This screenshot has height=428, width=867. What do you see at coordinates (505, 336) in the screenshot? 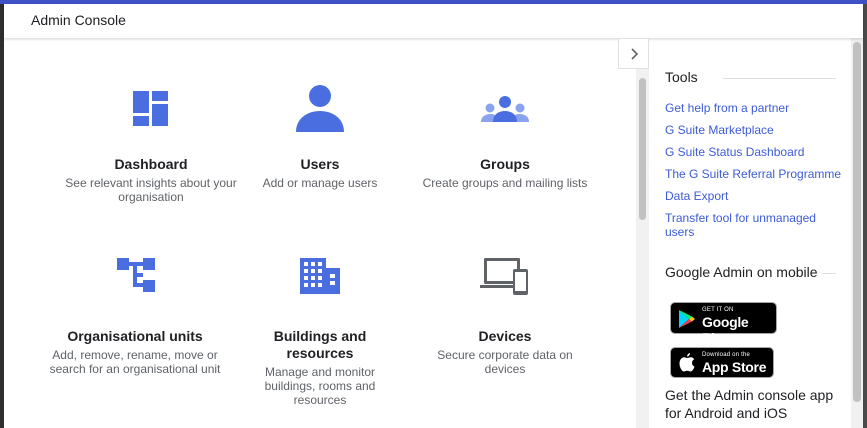
I see `card-title: Devices` at bounding box center [505, 336].